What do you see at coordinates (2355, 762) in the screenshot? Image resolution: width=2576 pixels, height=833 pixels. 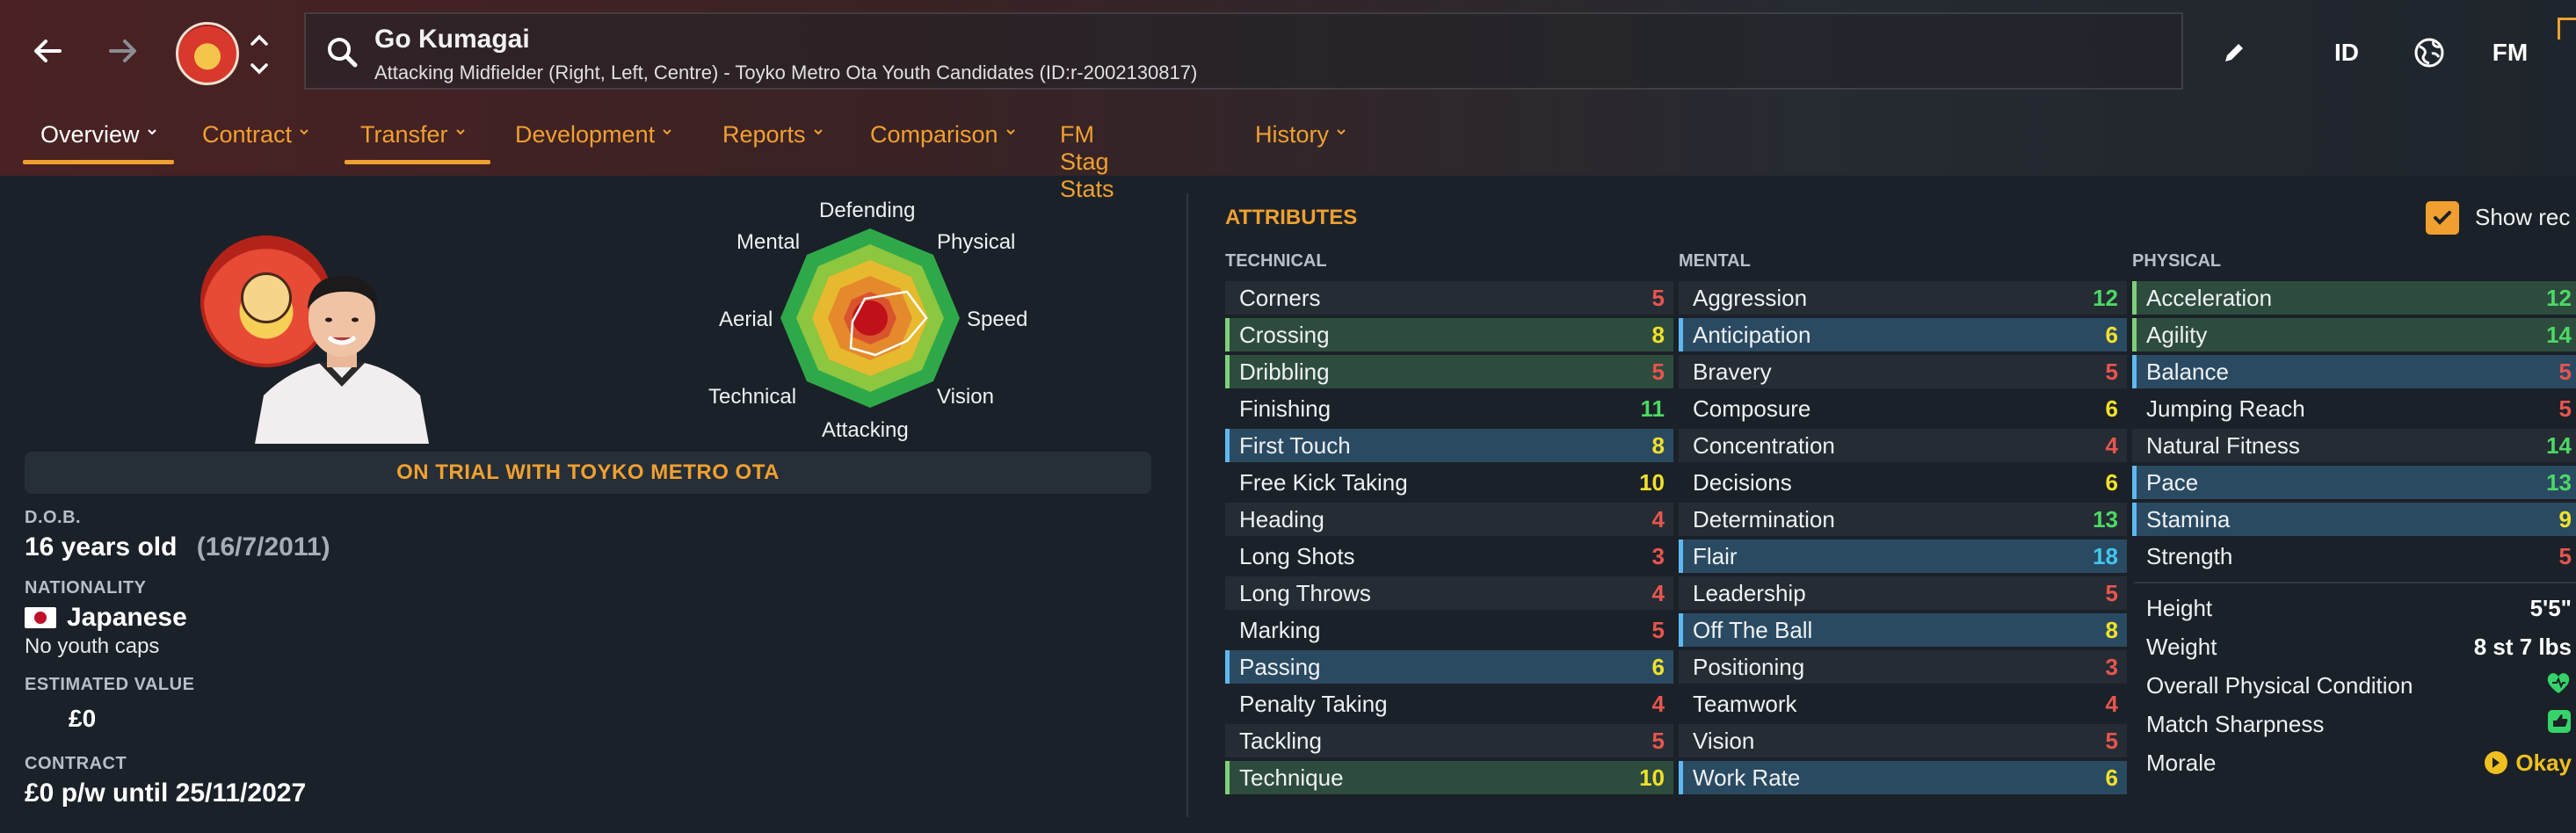 I see `morale-row: Morale Okay` at bounding box center [2355, 762].